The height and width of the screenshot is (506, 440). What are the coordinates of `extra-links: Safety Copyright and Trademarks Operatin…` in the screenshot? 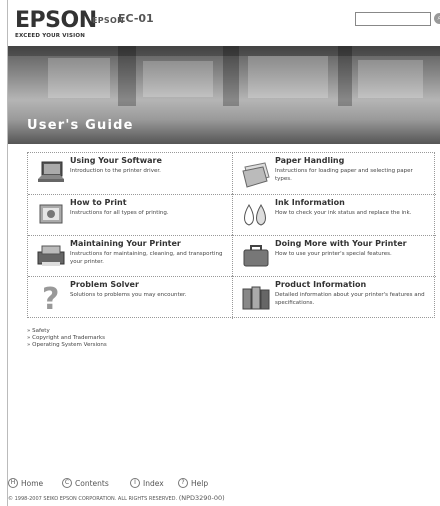 It's located at (67, 338).